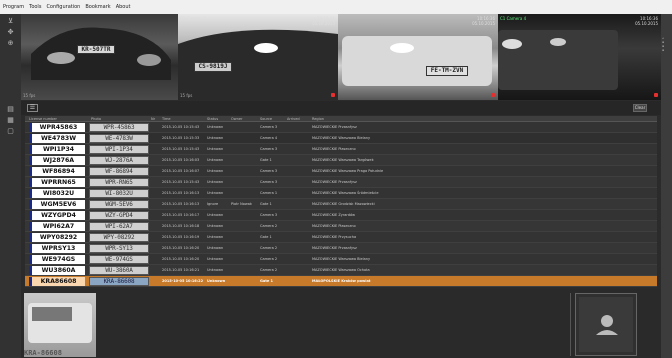 This screenshot has height=358, width=672. Describe the element at coordinates (183, 281) in the screenshot. I see `cell-time: 2015-10-05 10:16:22` at that location.